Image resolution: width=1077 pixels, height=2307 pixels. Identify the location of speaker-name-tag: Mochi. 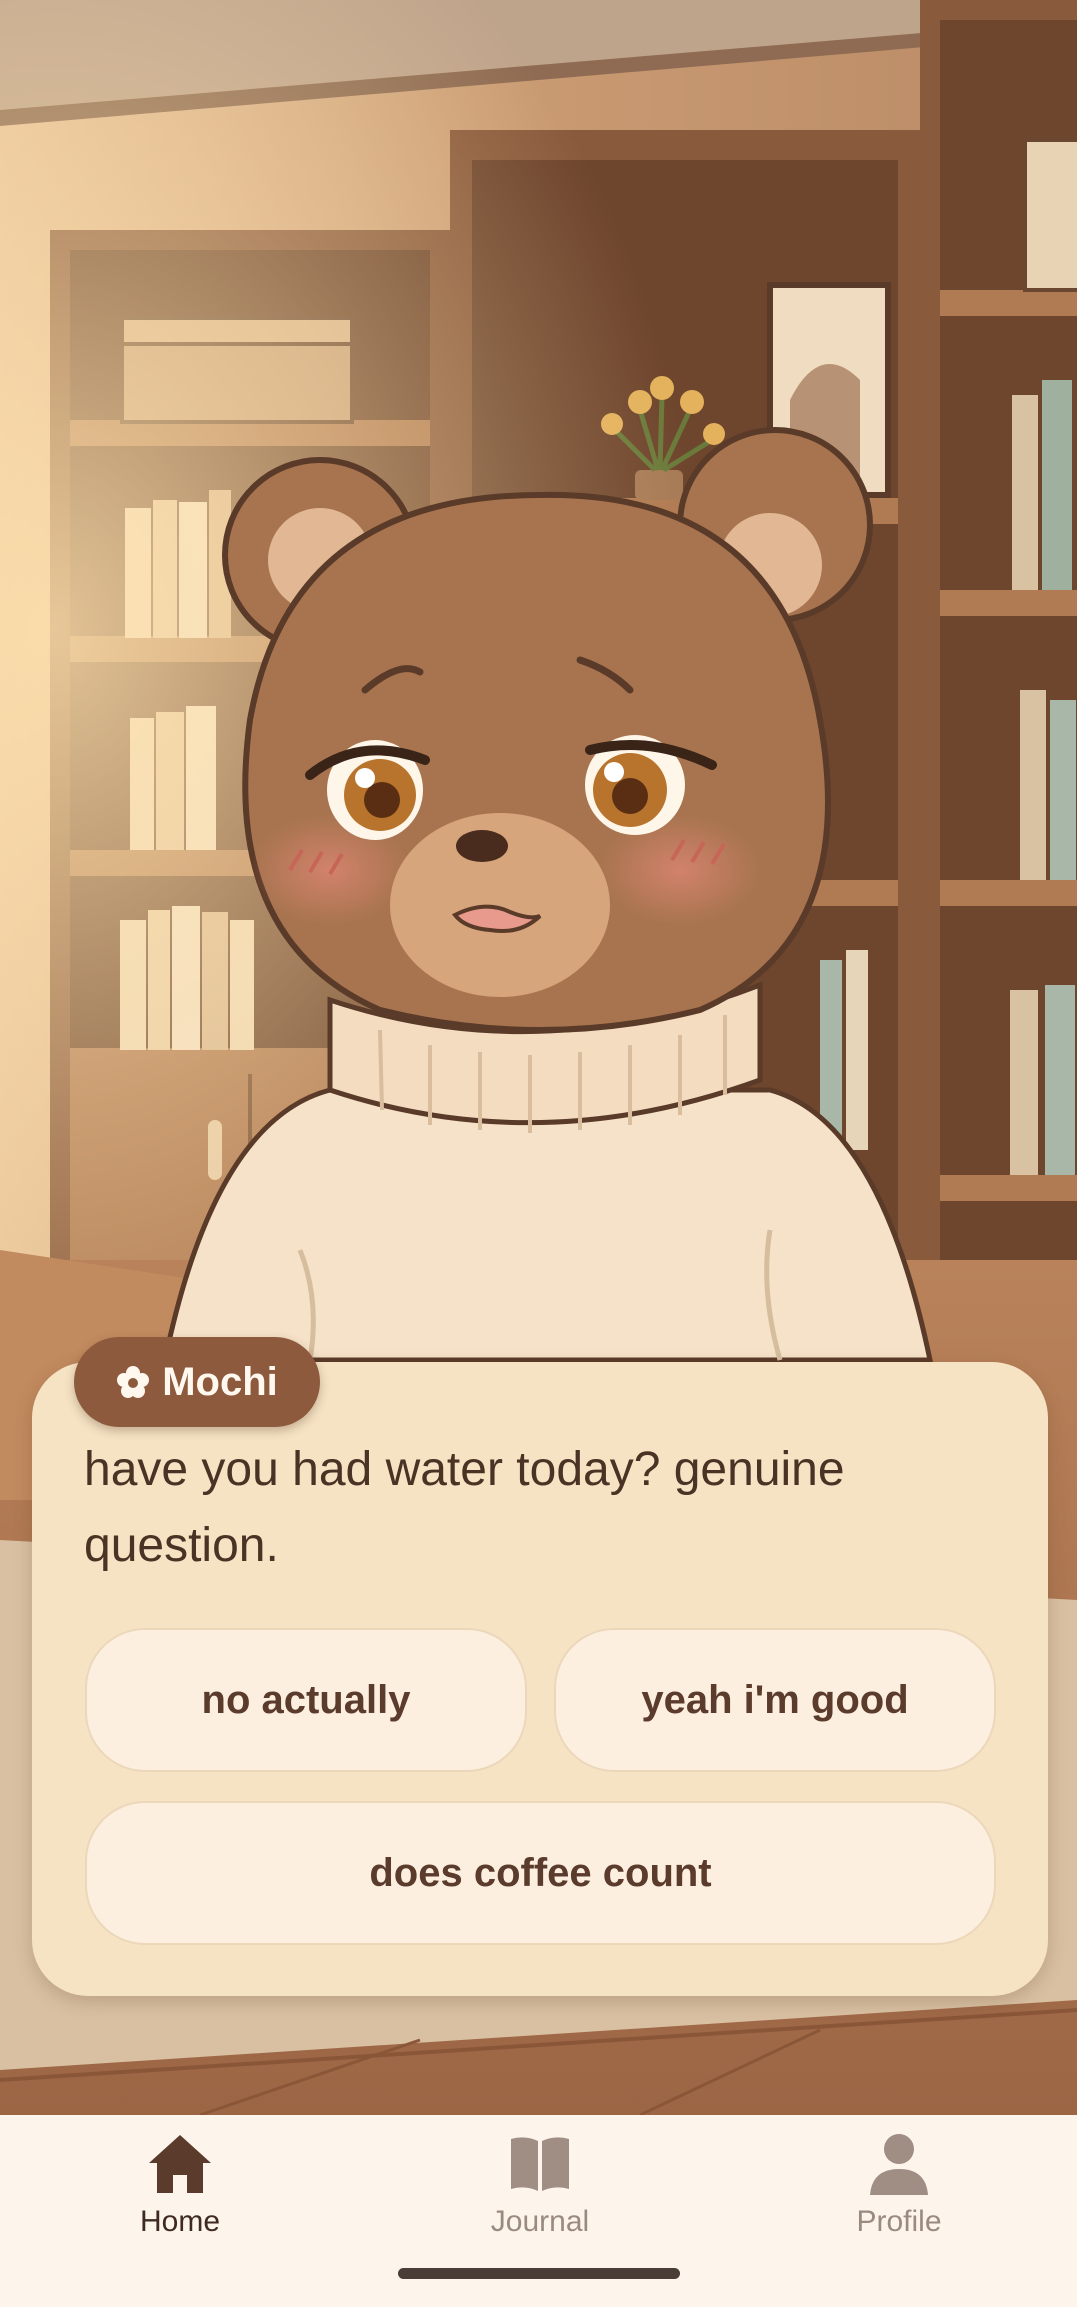
(197, 1382).